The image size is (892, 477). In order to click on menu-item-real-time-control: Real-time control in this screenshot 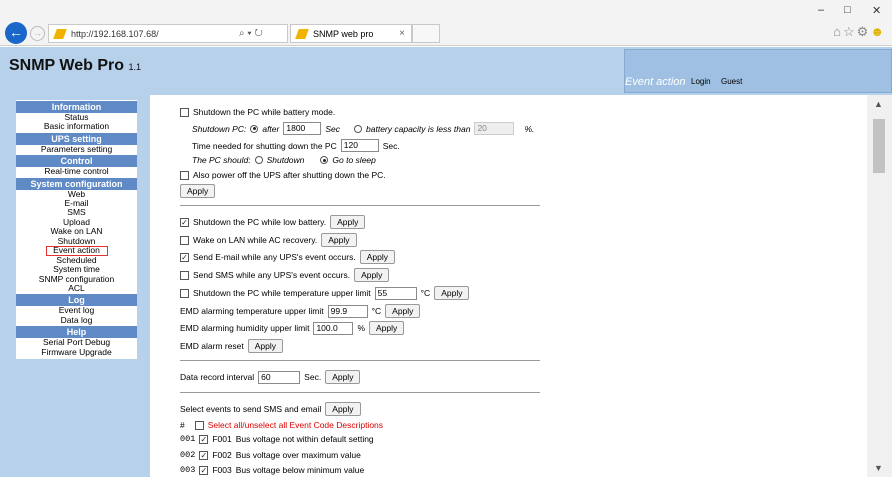, I will do `click(76, 171)`.